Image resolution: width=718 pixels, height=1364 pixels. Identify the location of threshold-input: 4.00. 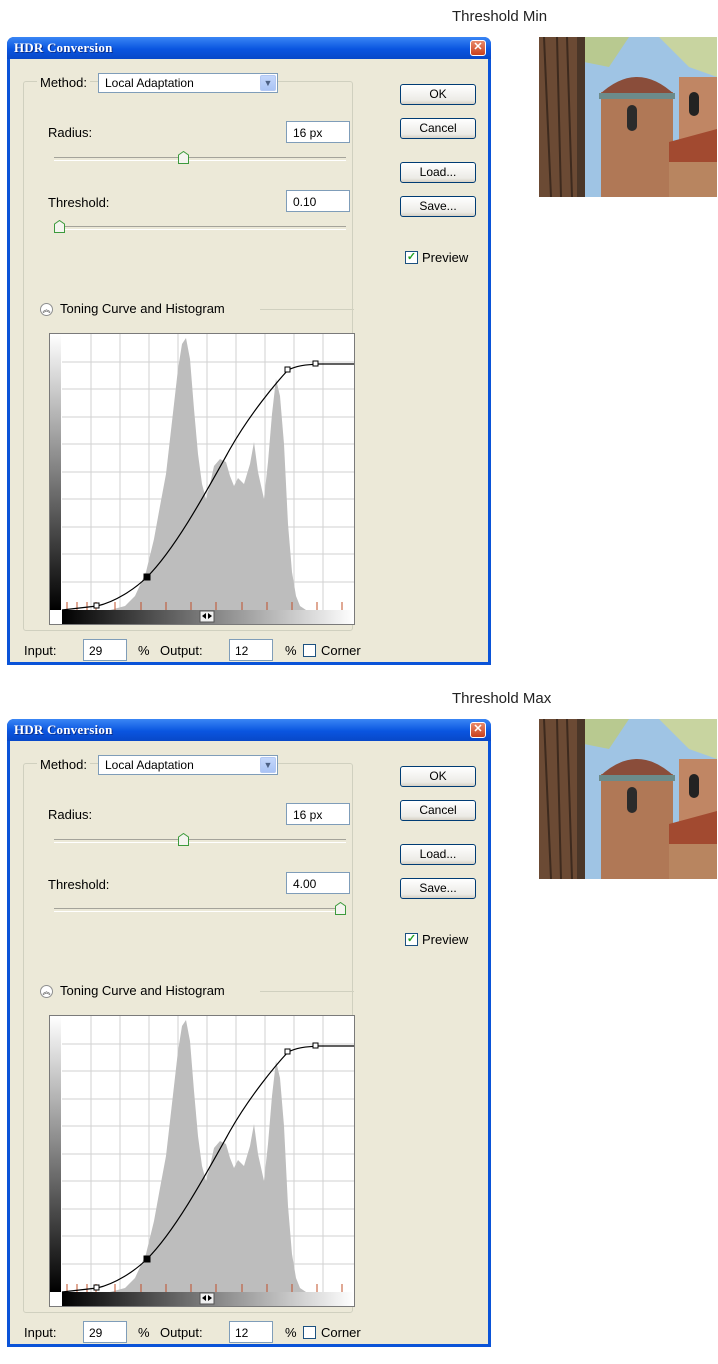
(318, 883).